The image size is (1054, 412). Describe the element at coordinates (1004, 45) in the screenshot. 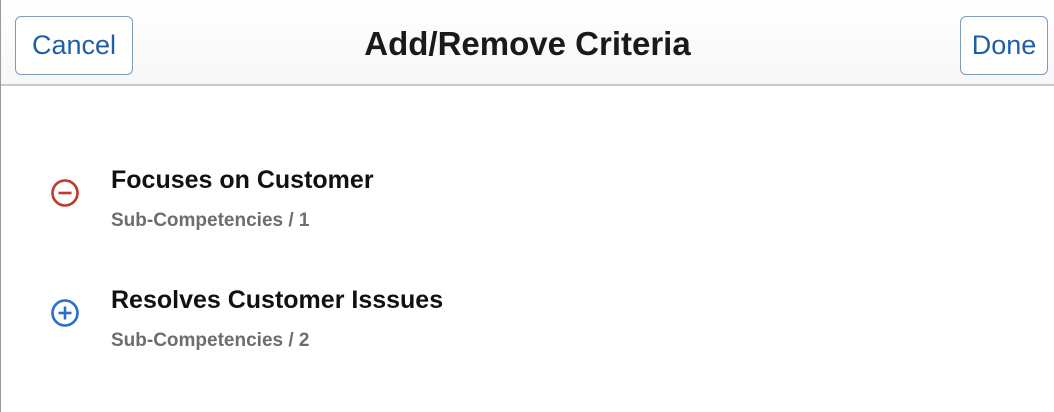

I see `done-button: Done` at that location.